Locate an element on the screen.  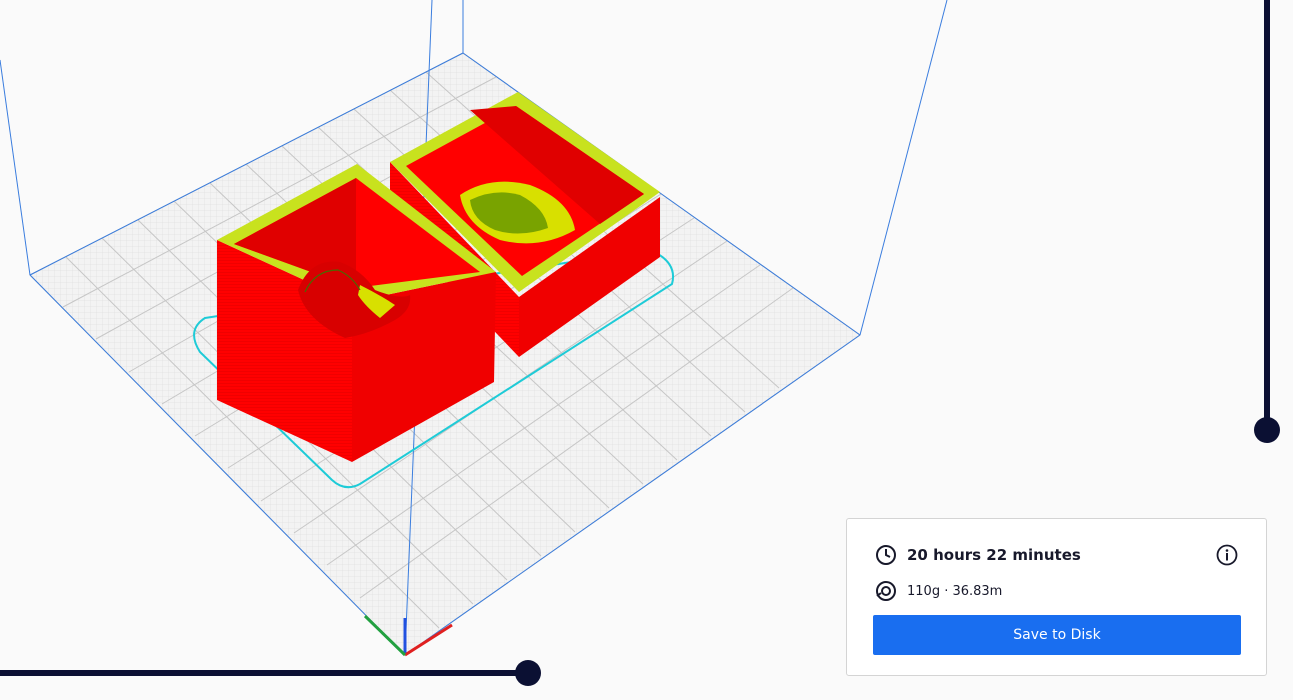
layer-slider-handle is located at coordinates (1267, 430).